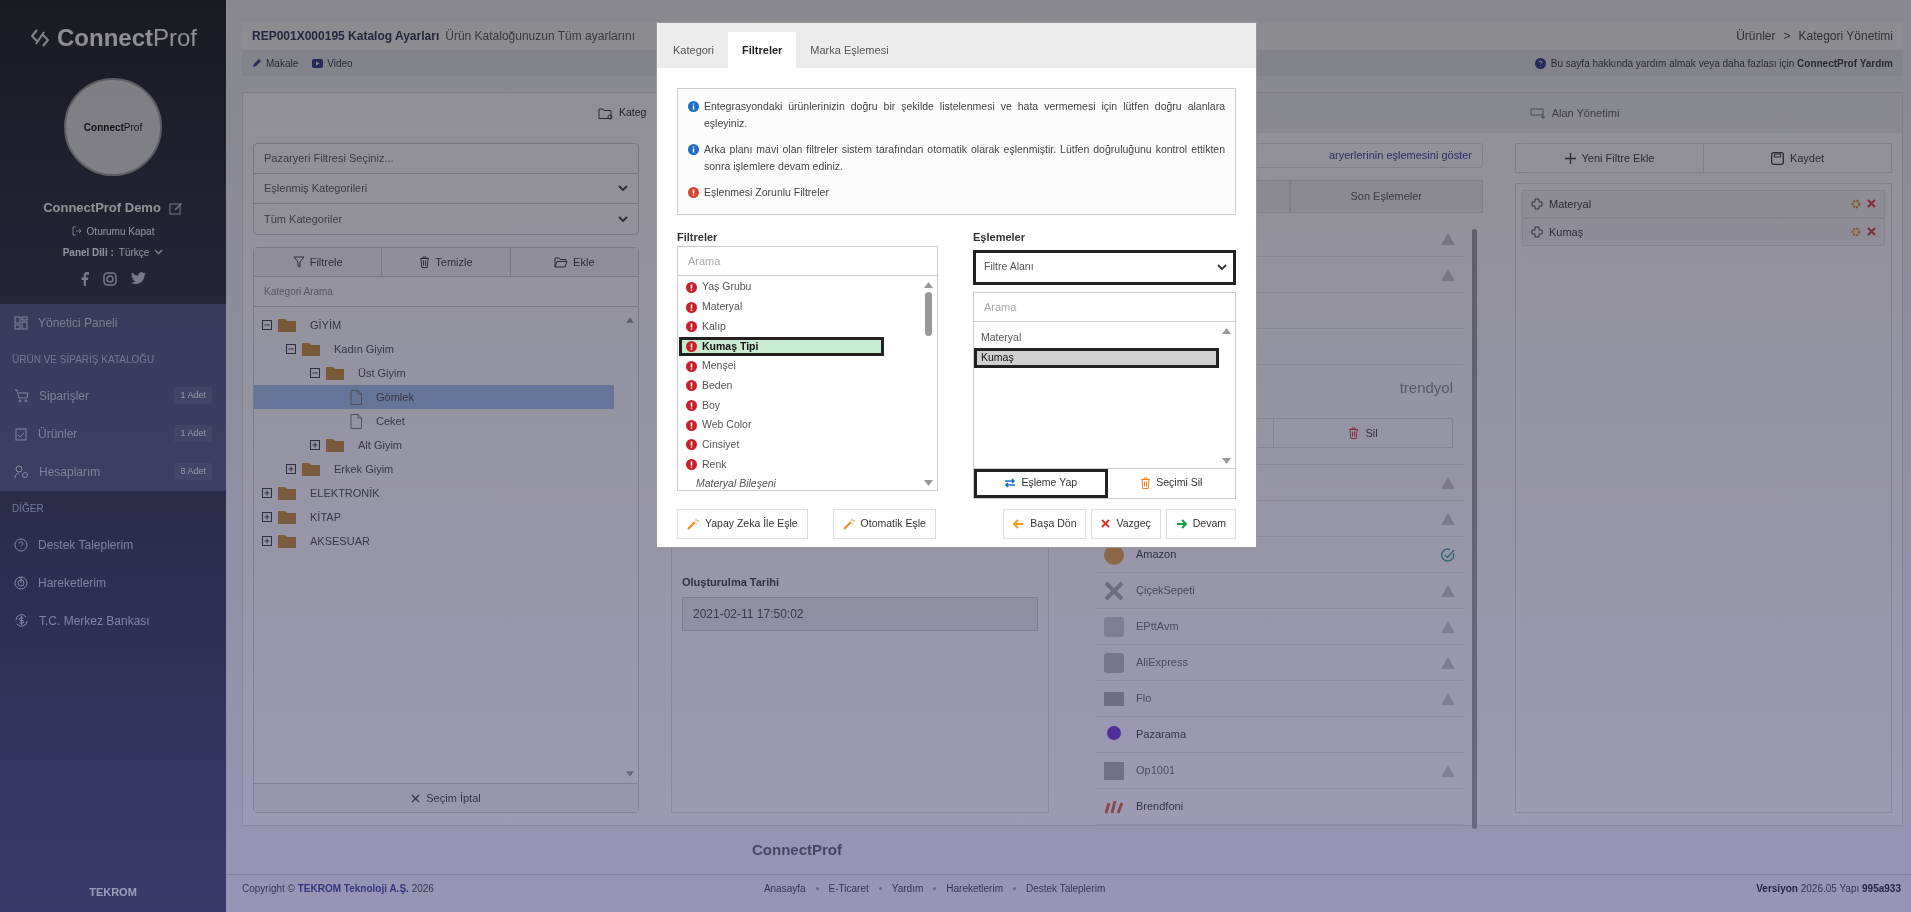 The width and height of the screenshot is (1911, 912). Describe the element at coordinates (907, 888) in the screenshot. I see `footer-link: Yardım` at that location.